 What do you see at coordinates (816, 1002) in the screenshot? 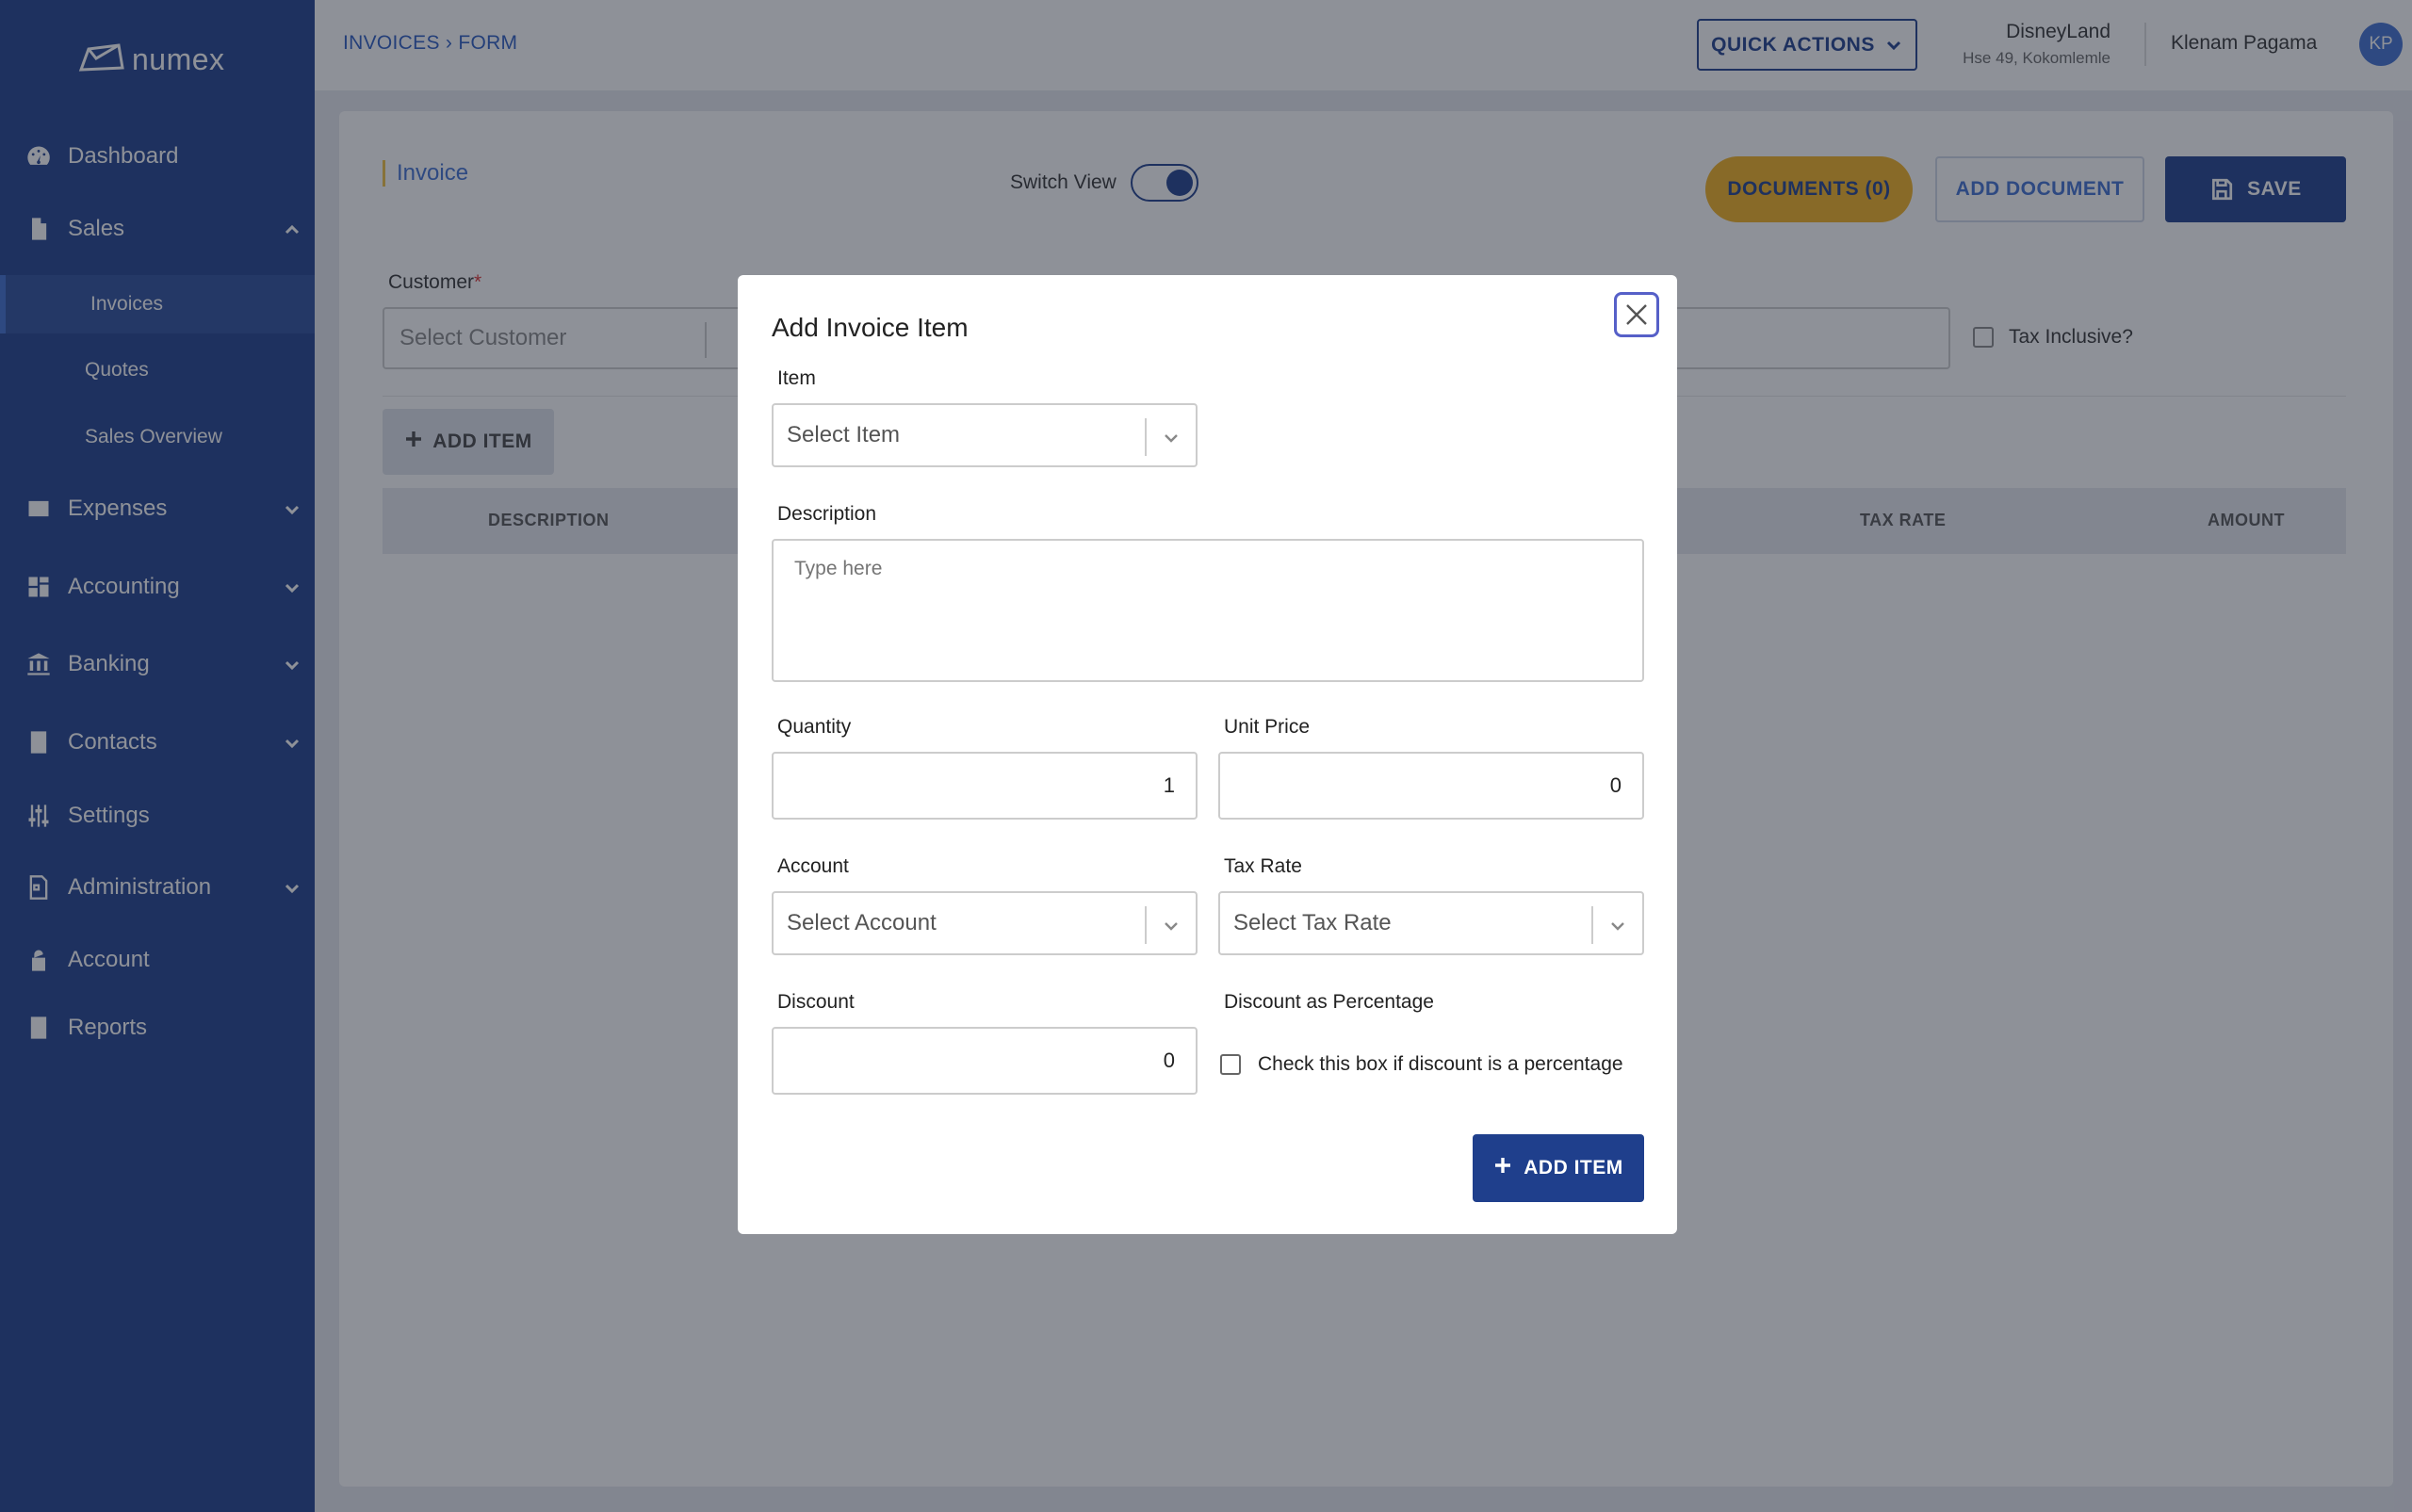
I see `discount-label: Discount` at bounding box center [816, 1002].